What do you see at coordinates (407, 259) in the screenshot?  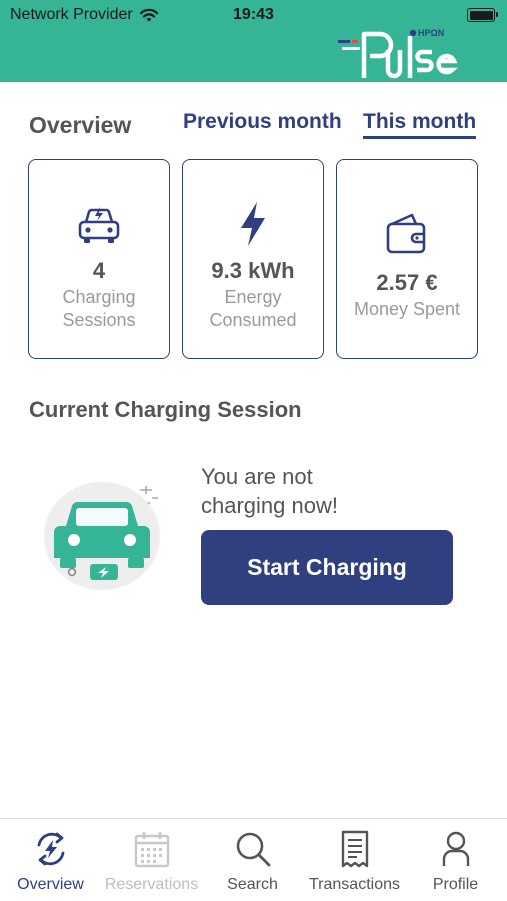 I see `stat-card-money: 2.57 € Money Spent` at bounding box center [407, 259].